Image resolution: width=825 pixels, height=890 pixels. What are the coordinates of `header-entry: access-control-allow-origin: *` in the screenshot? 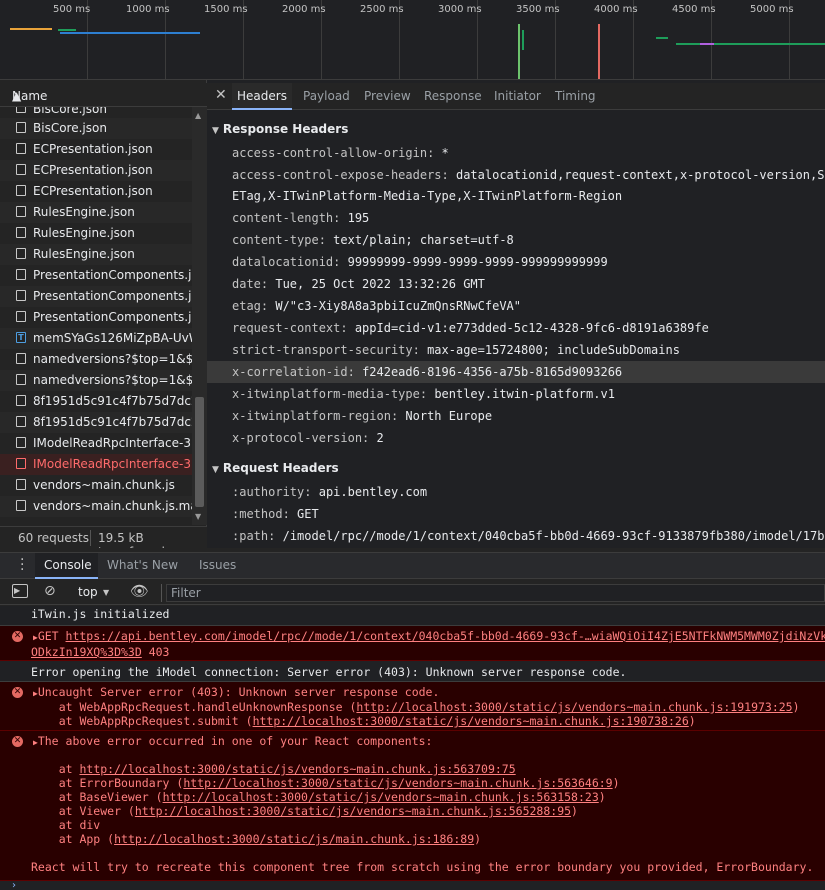 It's located at (340, 153).